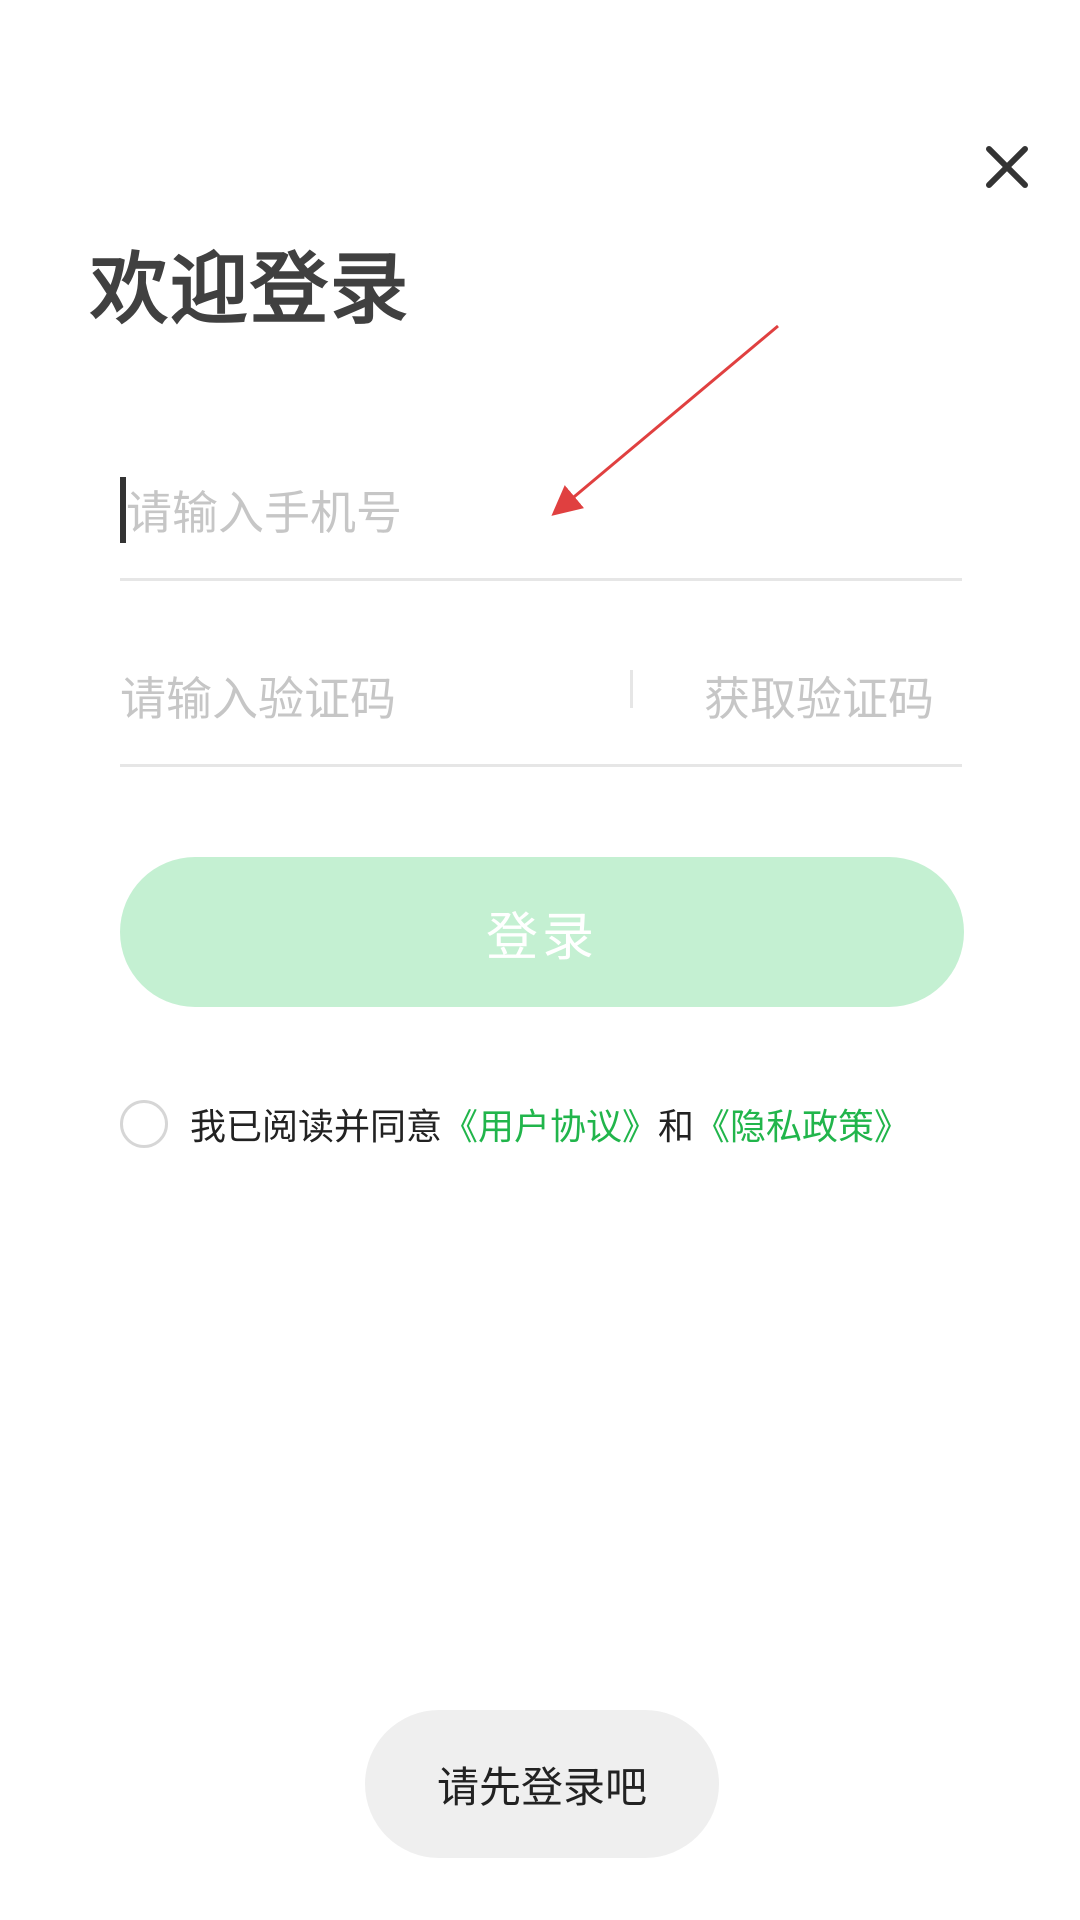 The image size is (1080, 1920). Describe the element at coordinates (802, 1124) in the screenshot. I see `privacy-policy-link: 《隐私政策》` at that location.